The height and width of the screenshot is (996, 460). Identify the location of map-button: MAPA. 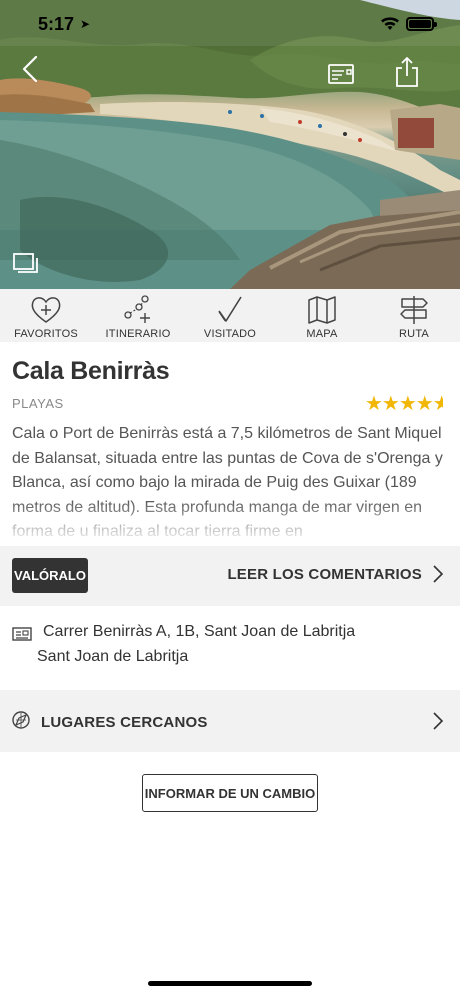
(322, 315).